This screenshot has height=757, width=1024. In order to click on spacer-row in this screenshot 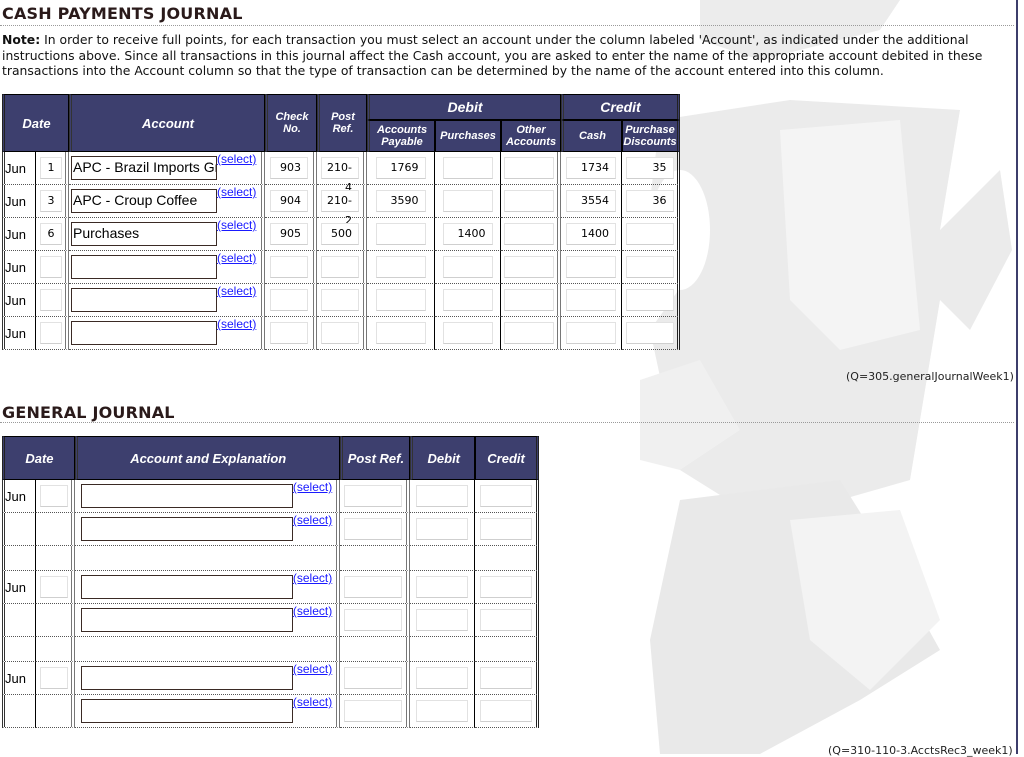, I will do `click(270, 649)`.